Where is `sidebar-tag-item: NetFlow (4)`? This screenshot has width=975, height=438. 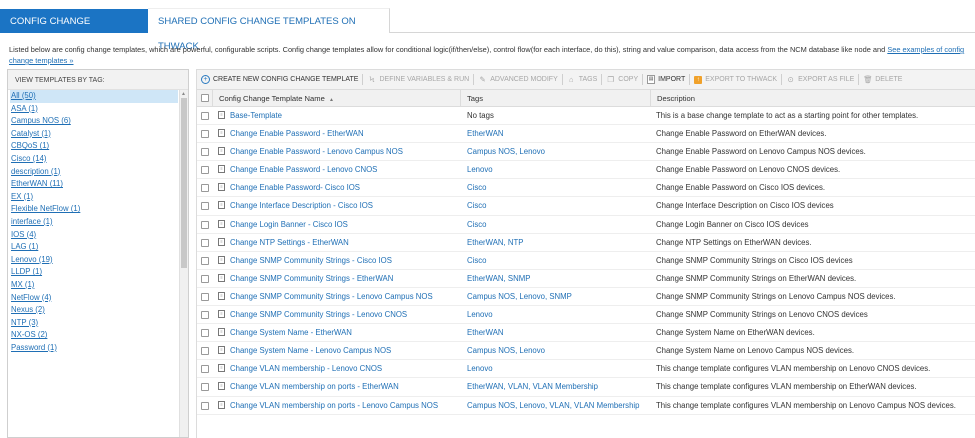 sidebar-tag-item: NetFlow (4) is located at coordinates (94, 298).